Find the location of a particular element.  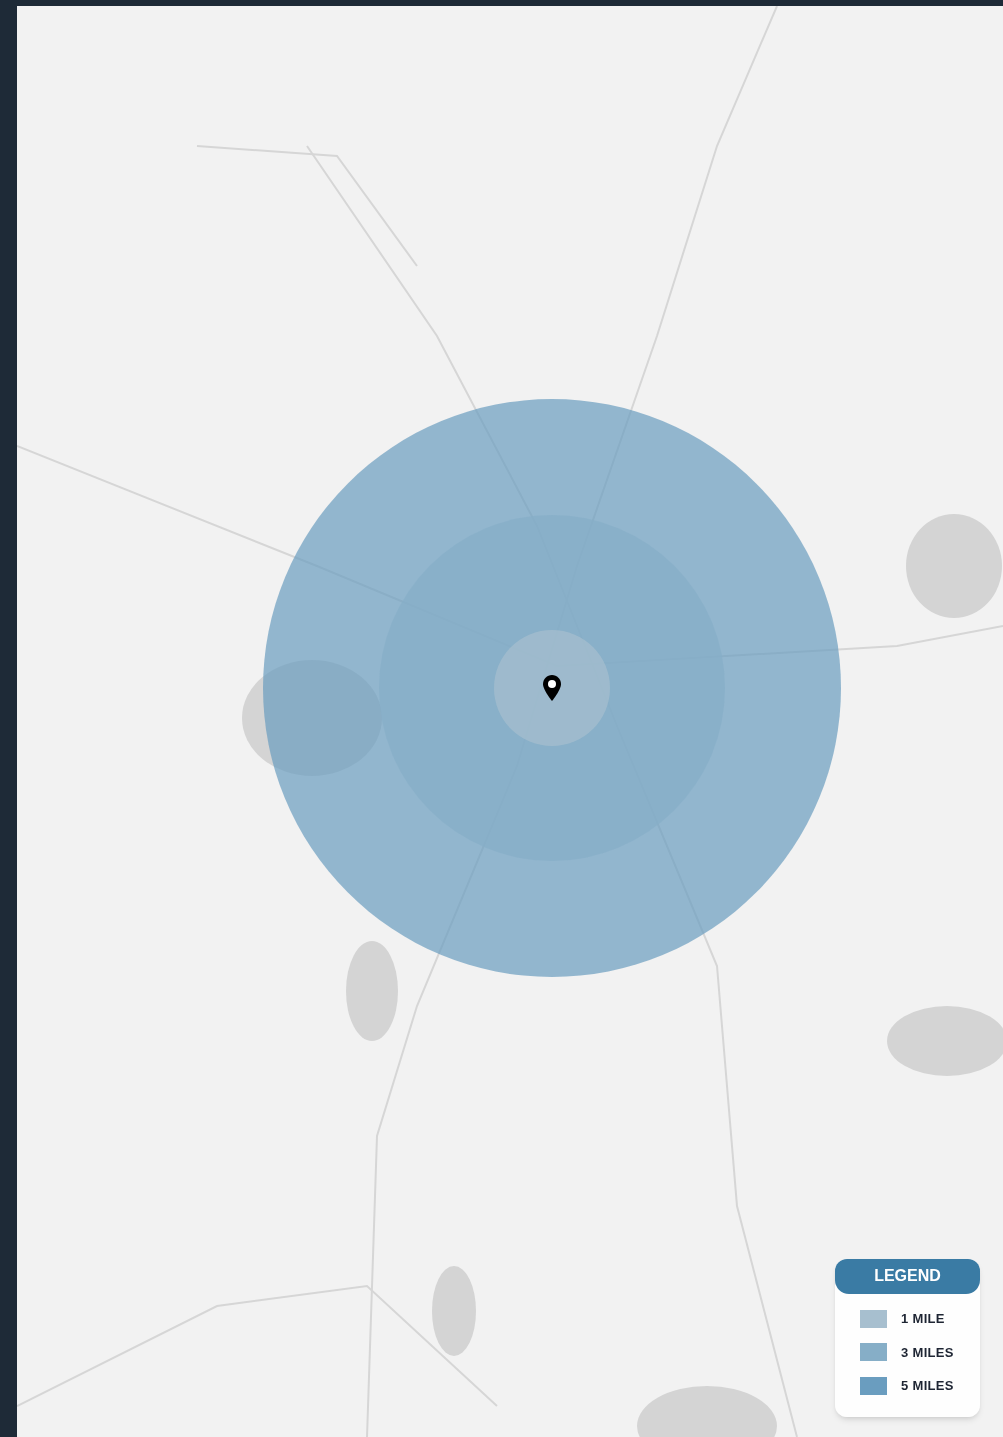

location-pin-icon is located at coordinates (552, 688).